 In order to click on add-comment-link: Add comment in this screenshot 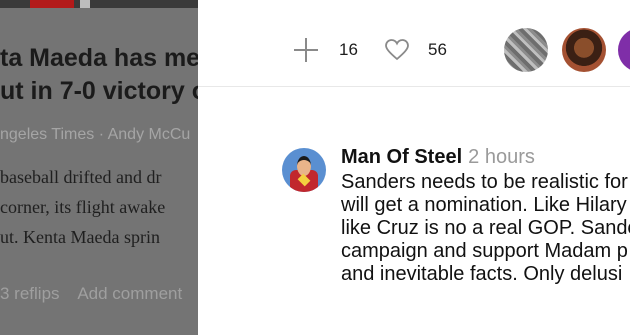, I will do `click(129, 293)`.